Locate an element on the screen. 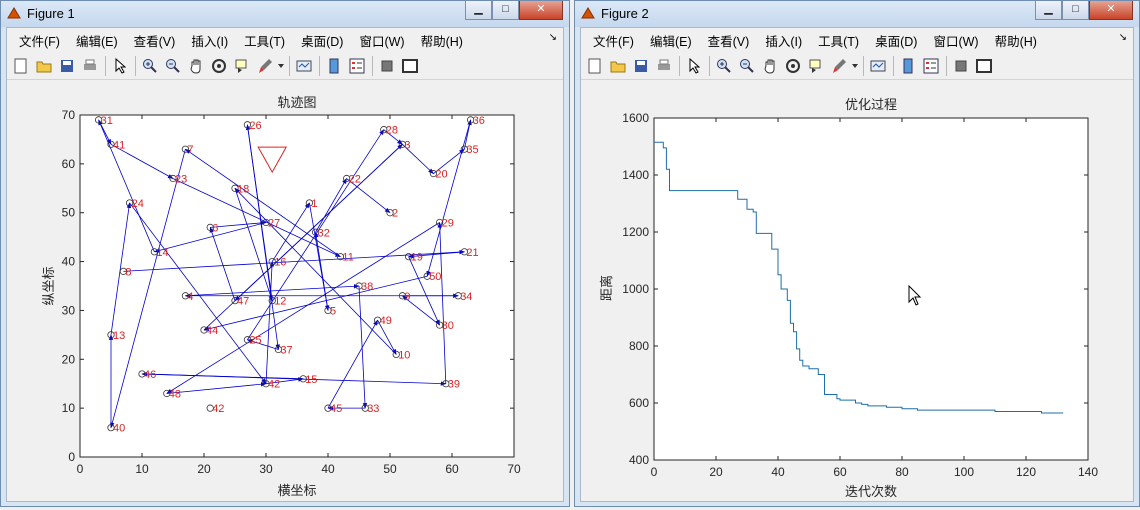 This screenshot has width=1140, height=510. toolbar is located at coordinates (285, 66).